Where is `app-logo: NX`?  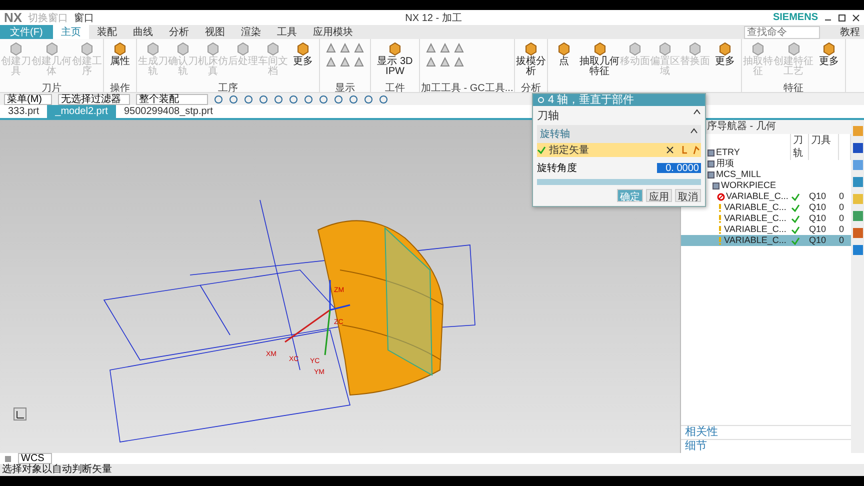
app-logo: NX is located at coordinates (13, 17).